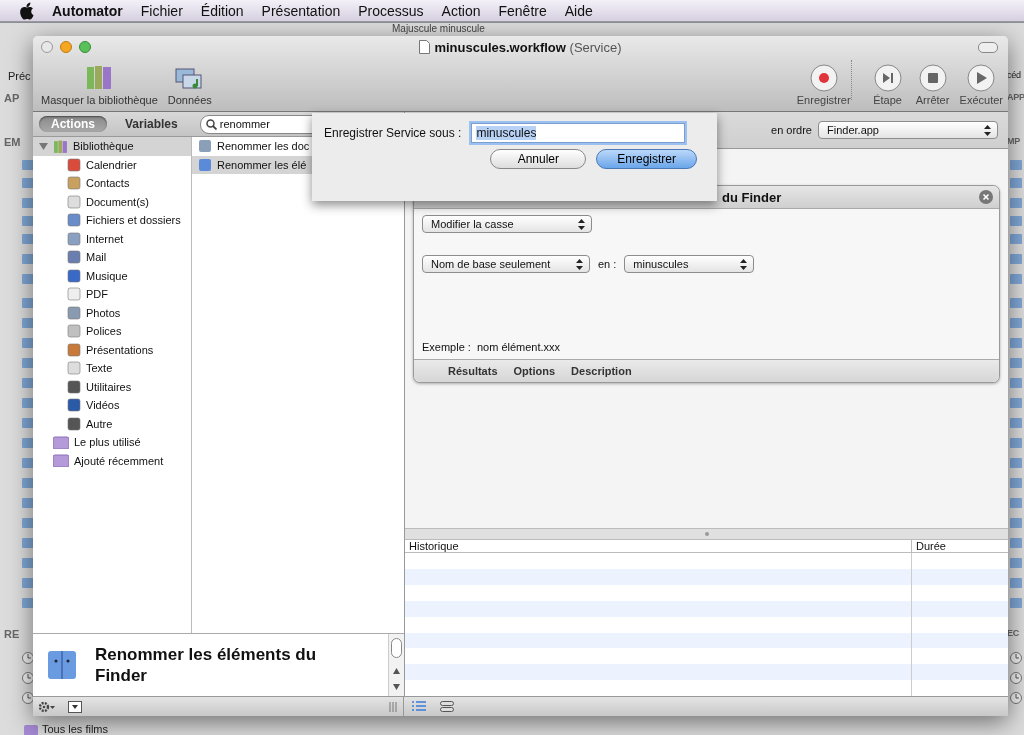 The height and width of the screenshot is (735, 1024). I want to click on popup-button: Nom de base seulement, so click(506, 264).